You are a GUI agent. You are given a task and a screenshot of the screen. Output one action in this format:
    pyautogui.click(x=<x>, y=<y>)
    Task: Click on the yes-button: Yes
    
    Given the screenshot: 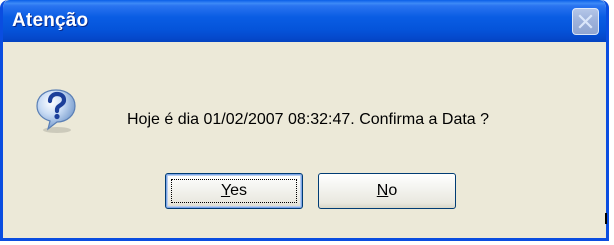 What is the action you would take?
    pyautogui.click(x=234, y=191)
    